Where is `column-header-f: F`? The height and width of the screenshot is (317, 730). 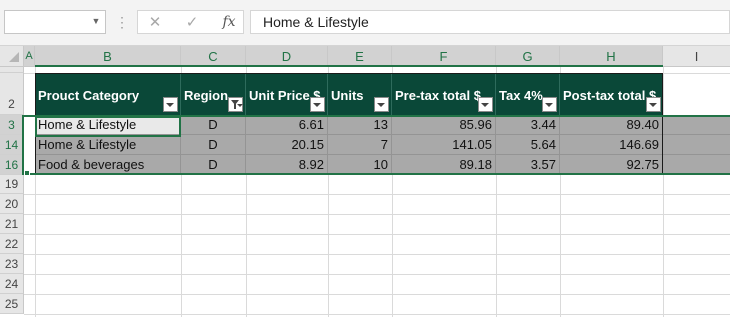
column-header-f: F is located at coordinates (444, 56).